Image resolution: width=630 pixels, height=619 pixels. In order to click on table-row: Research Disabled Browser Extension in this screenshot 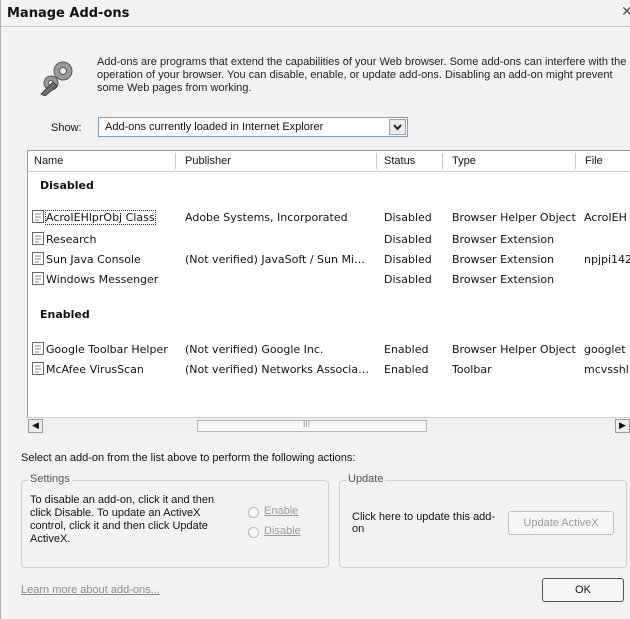, I will do `click(331, 239)`.